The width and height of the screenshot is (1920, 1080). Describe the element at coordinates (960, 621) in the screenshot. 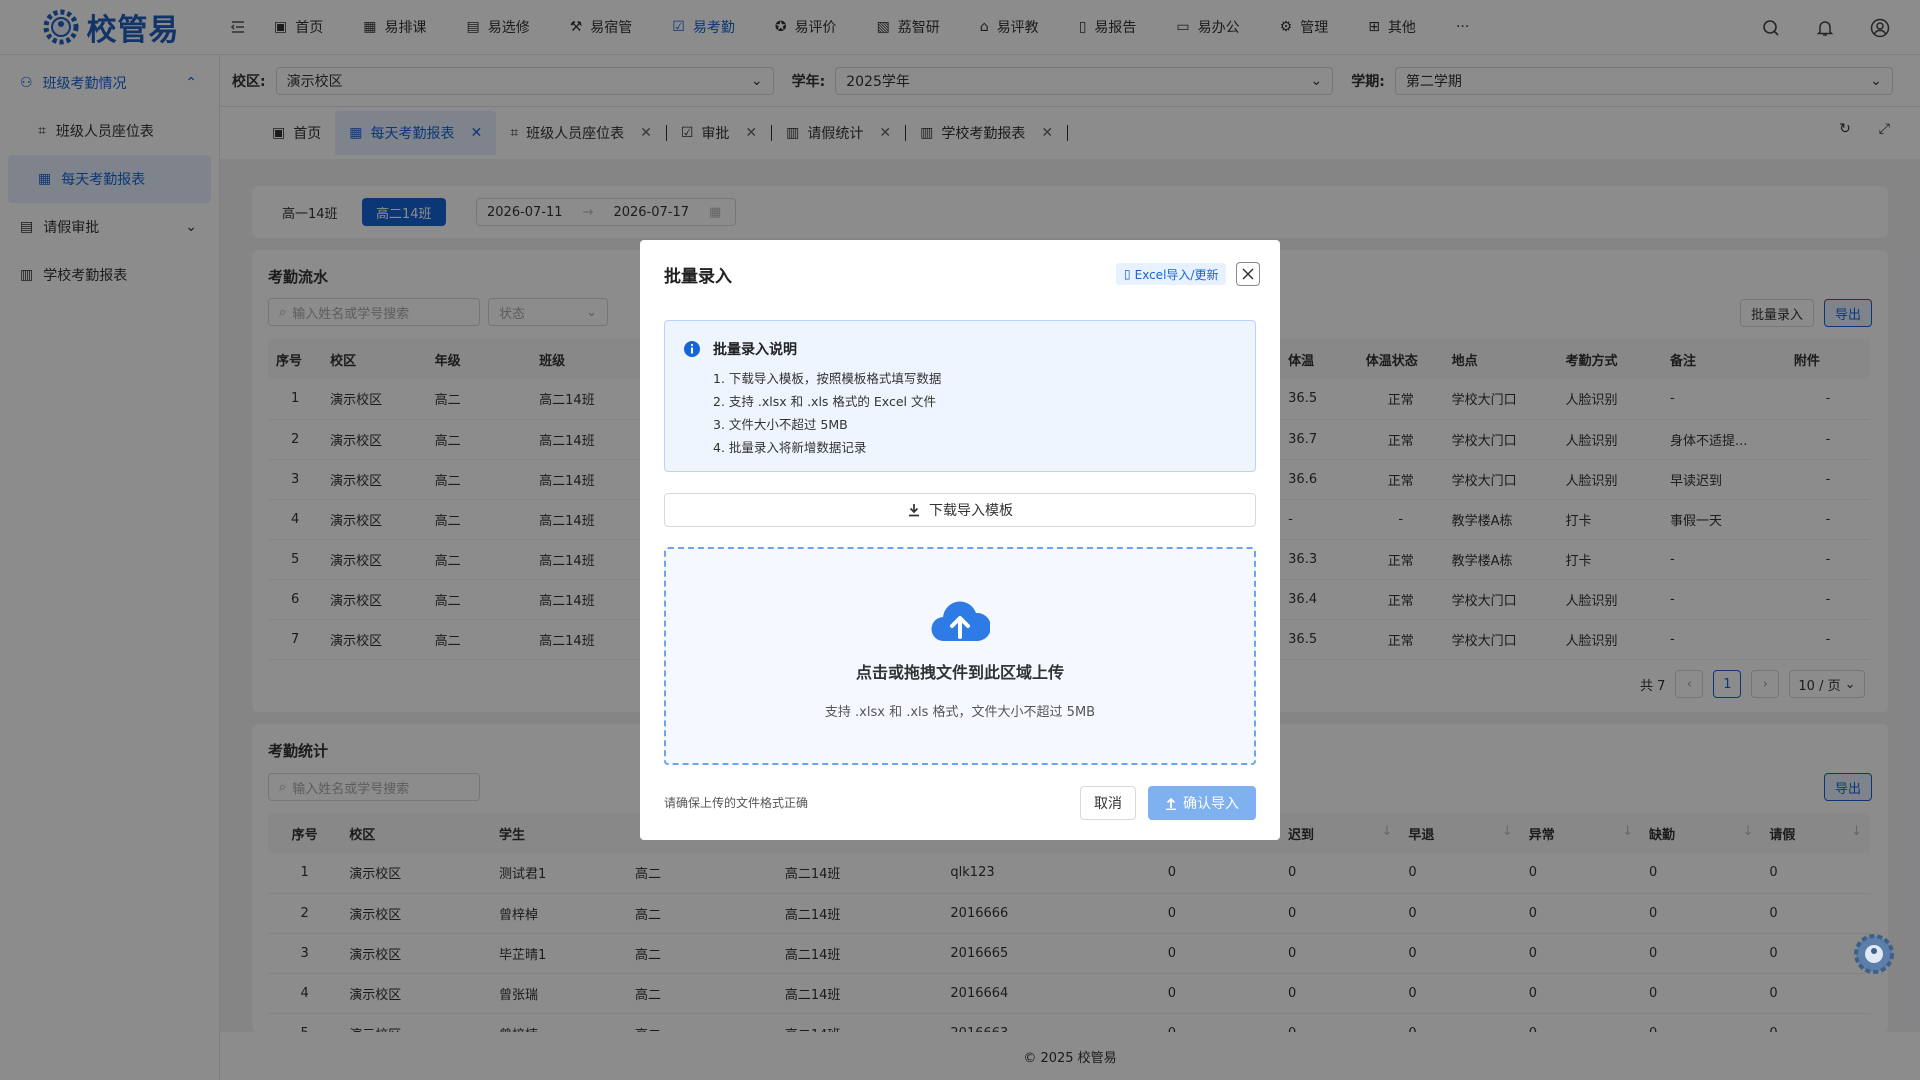

I see `cloud-upload-icon` at that location.